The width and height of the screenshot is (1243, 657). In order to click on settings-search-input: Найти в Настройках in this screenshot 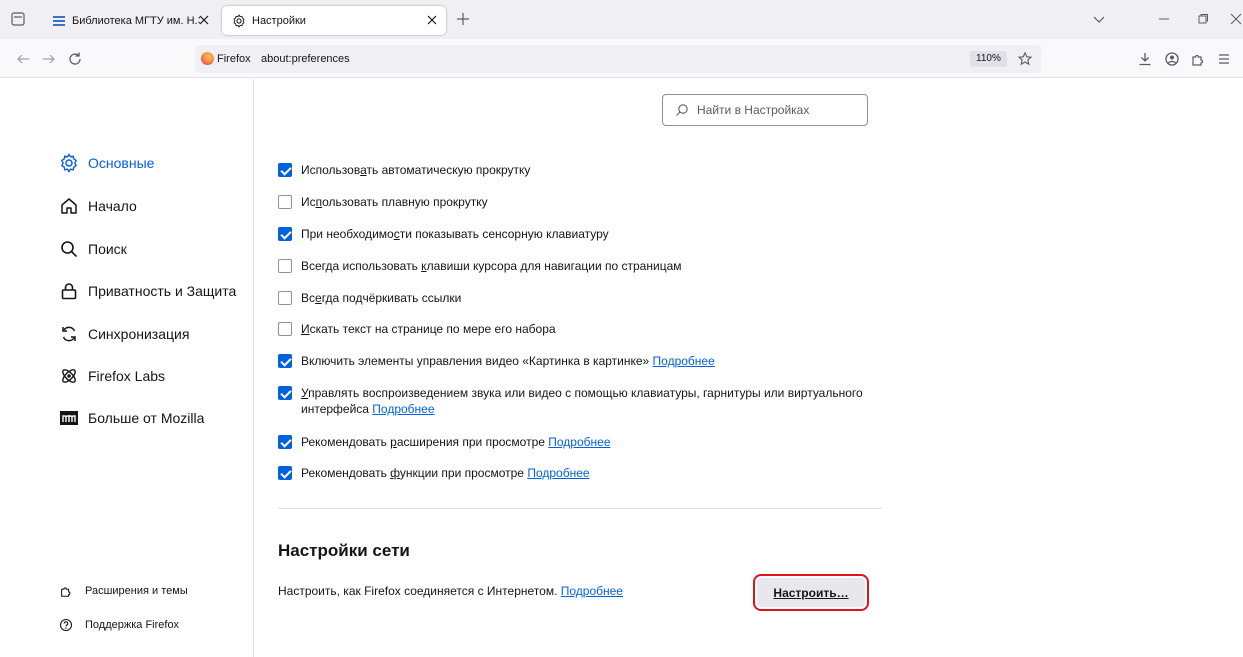, I will do `click(765, 110)`.